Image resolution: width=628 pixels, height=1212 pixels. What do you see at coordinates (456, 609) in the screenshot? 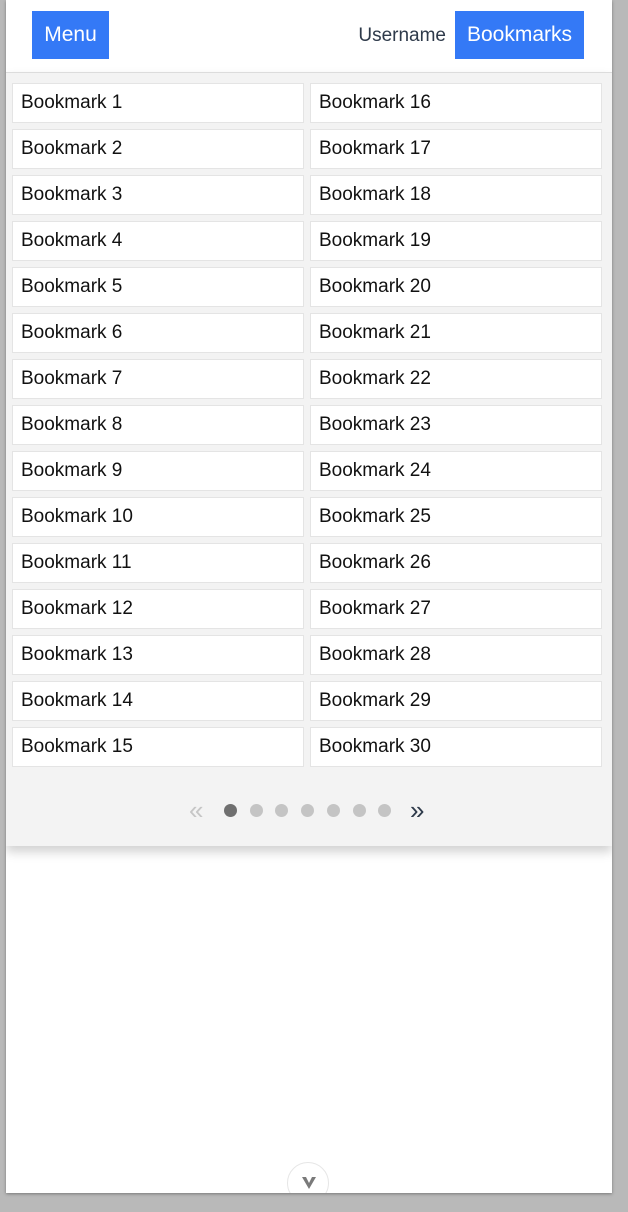
I see `bookmark-item: Bookmark 27` at bounding box center [456, 609].